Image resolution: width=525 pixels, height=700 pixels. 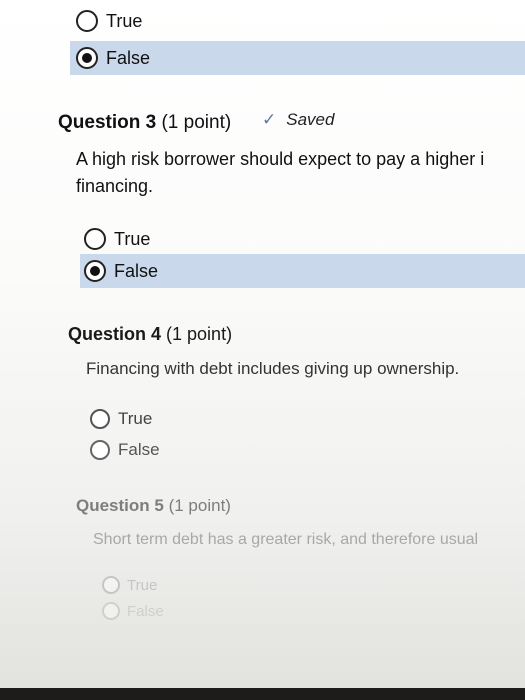 What do you see at coordinates (142, 585) in the screenshot?
I see `q5-option-true-label: True` at bounding box center [142, 585].